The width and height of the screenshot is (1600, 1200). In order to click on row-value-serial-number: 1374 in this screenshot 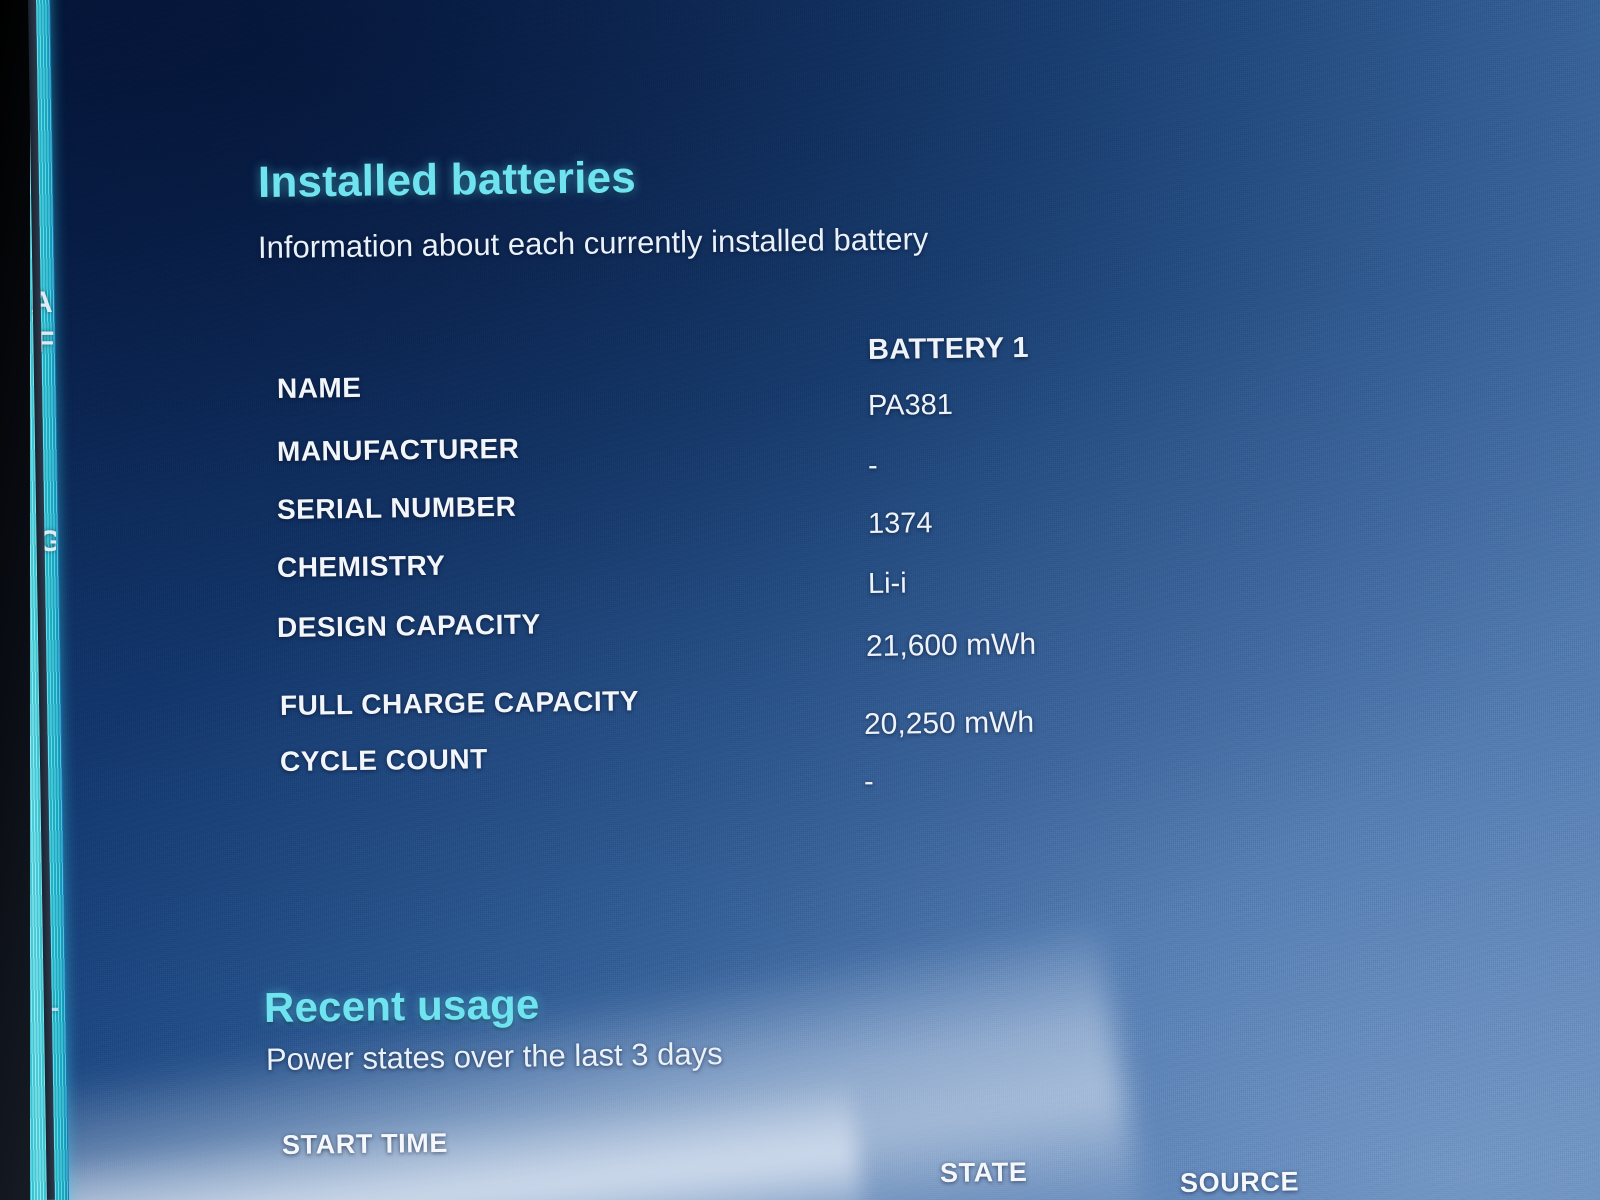, I will do `click(900, 523)`.